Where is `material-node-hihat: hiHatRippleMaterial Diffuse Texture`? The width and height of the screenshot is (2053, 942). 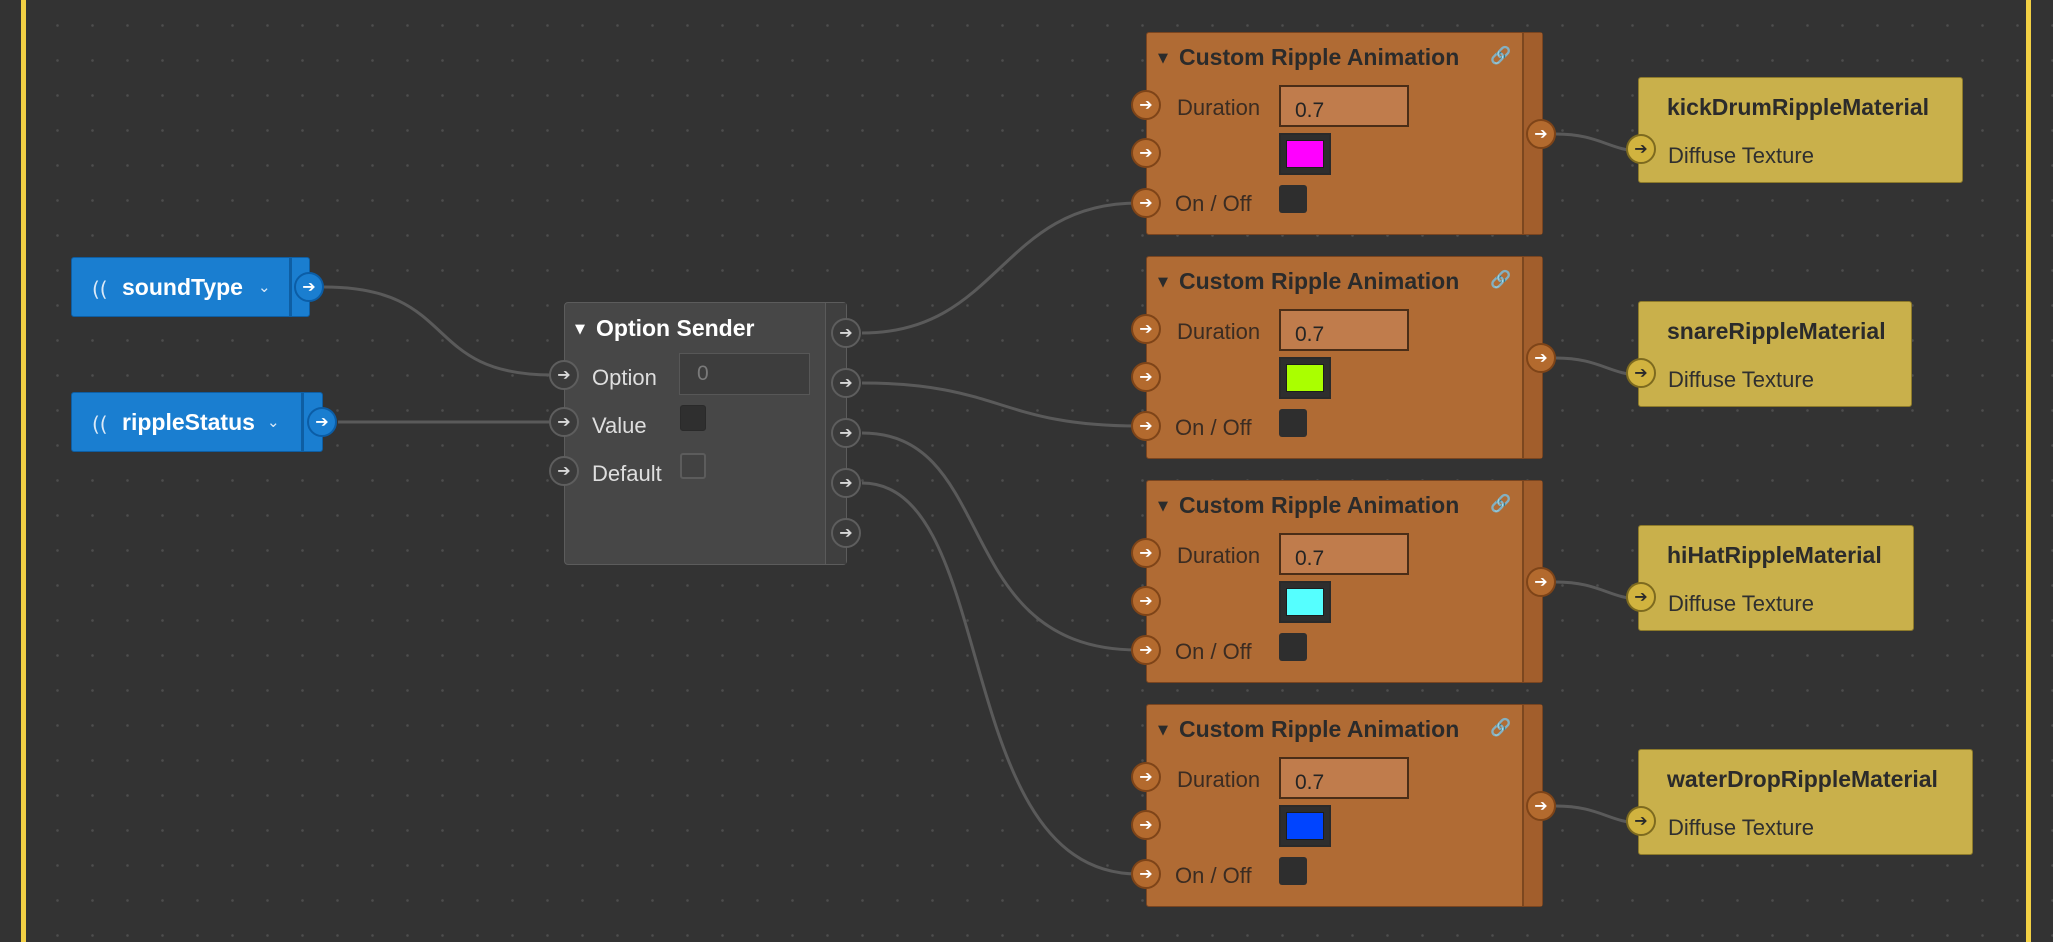
material-node-hihat: hiHatRippleMaterial Diffuse Texture is located at coordinates (1776, 578).